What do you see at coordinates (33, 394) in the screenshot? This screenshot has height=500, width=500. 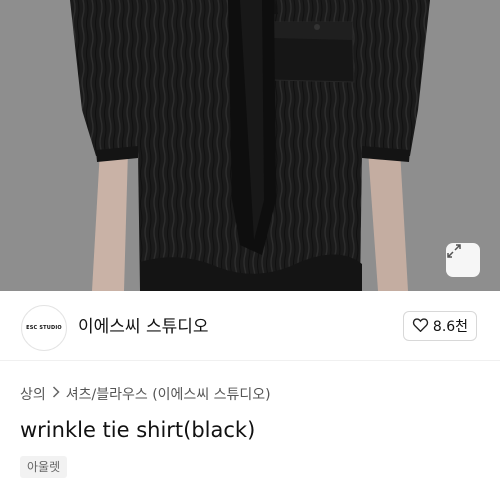 I see `breadcrumb-item-category: 상의` at bounding box center [33, 394].